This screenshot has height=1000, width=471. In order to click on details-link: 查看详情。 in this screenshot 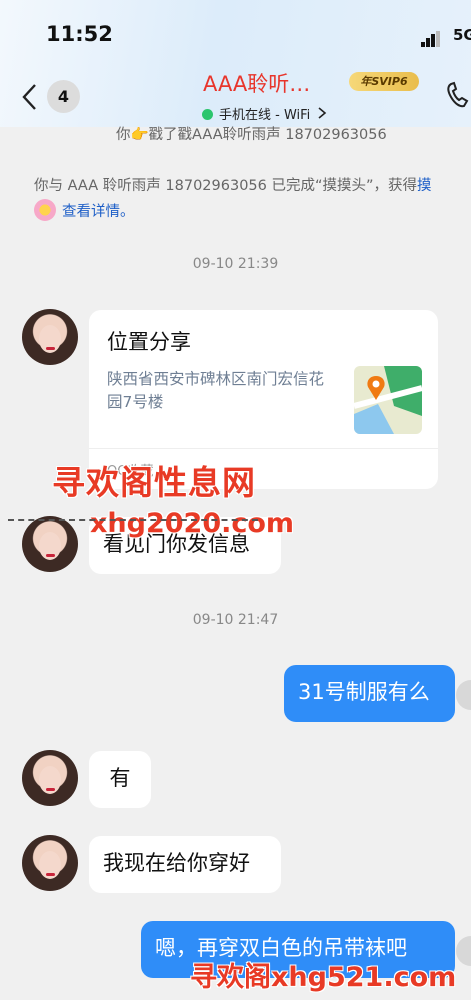, I will do `click(98, 212)`.